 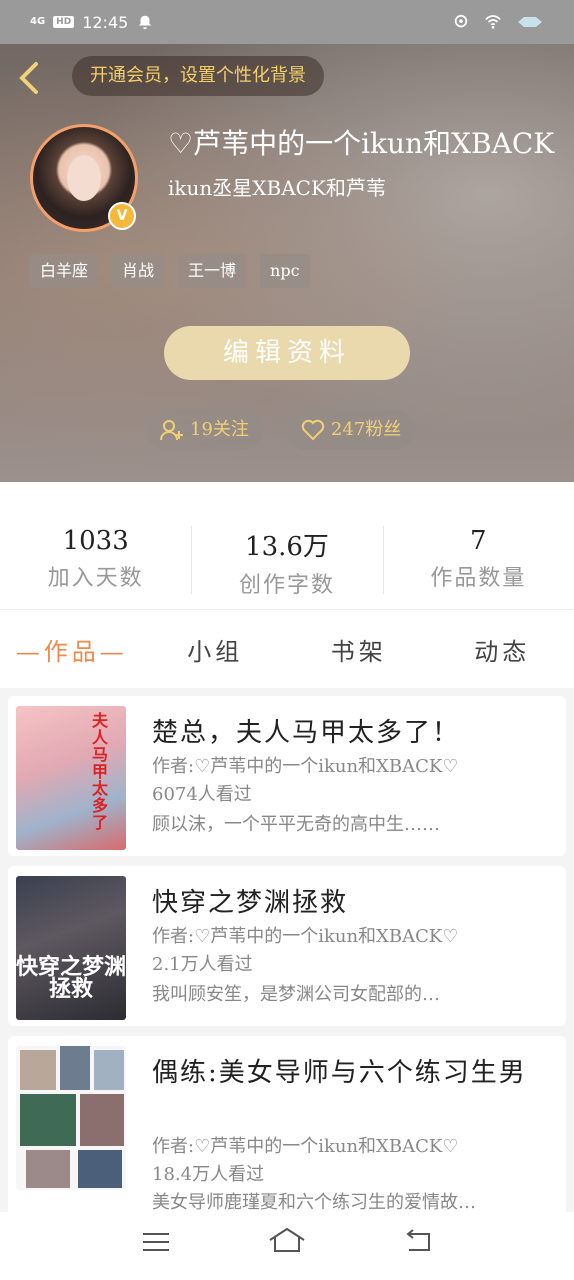 What do you see at coordinates (281, 430) in the screenshot?
I see `follow-stats: 19关注 247粉丝` at bounding box center [281, 430].